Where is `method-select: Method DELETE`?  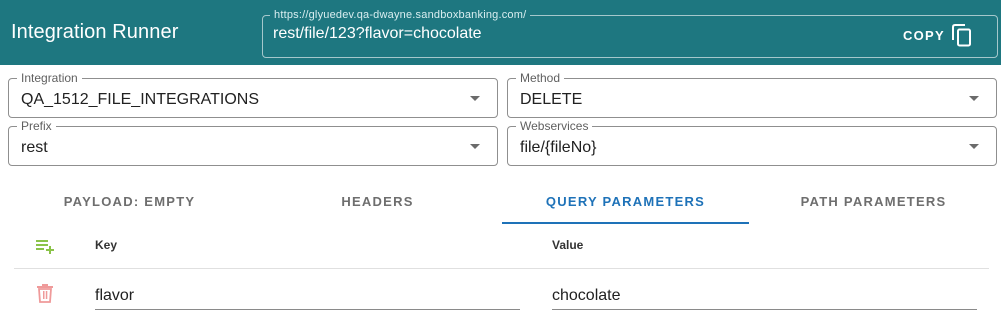 method-select: Method DELETE is located at coordinates (752, 94).